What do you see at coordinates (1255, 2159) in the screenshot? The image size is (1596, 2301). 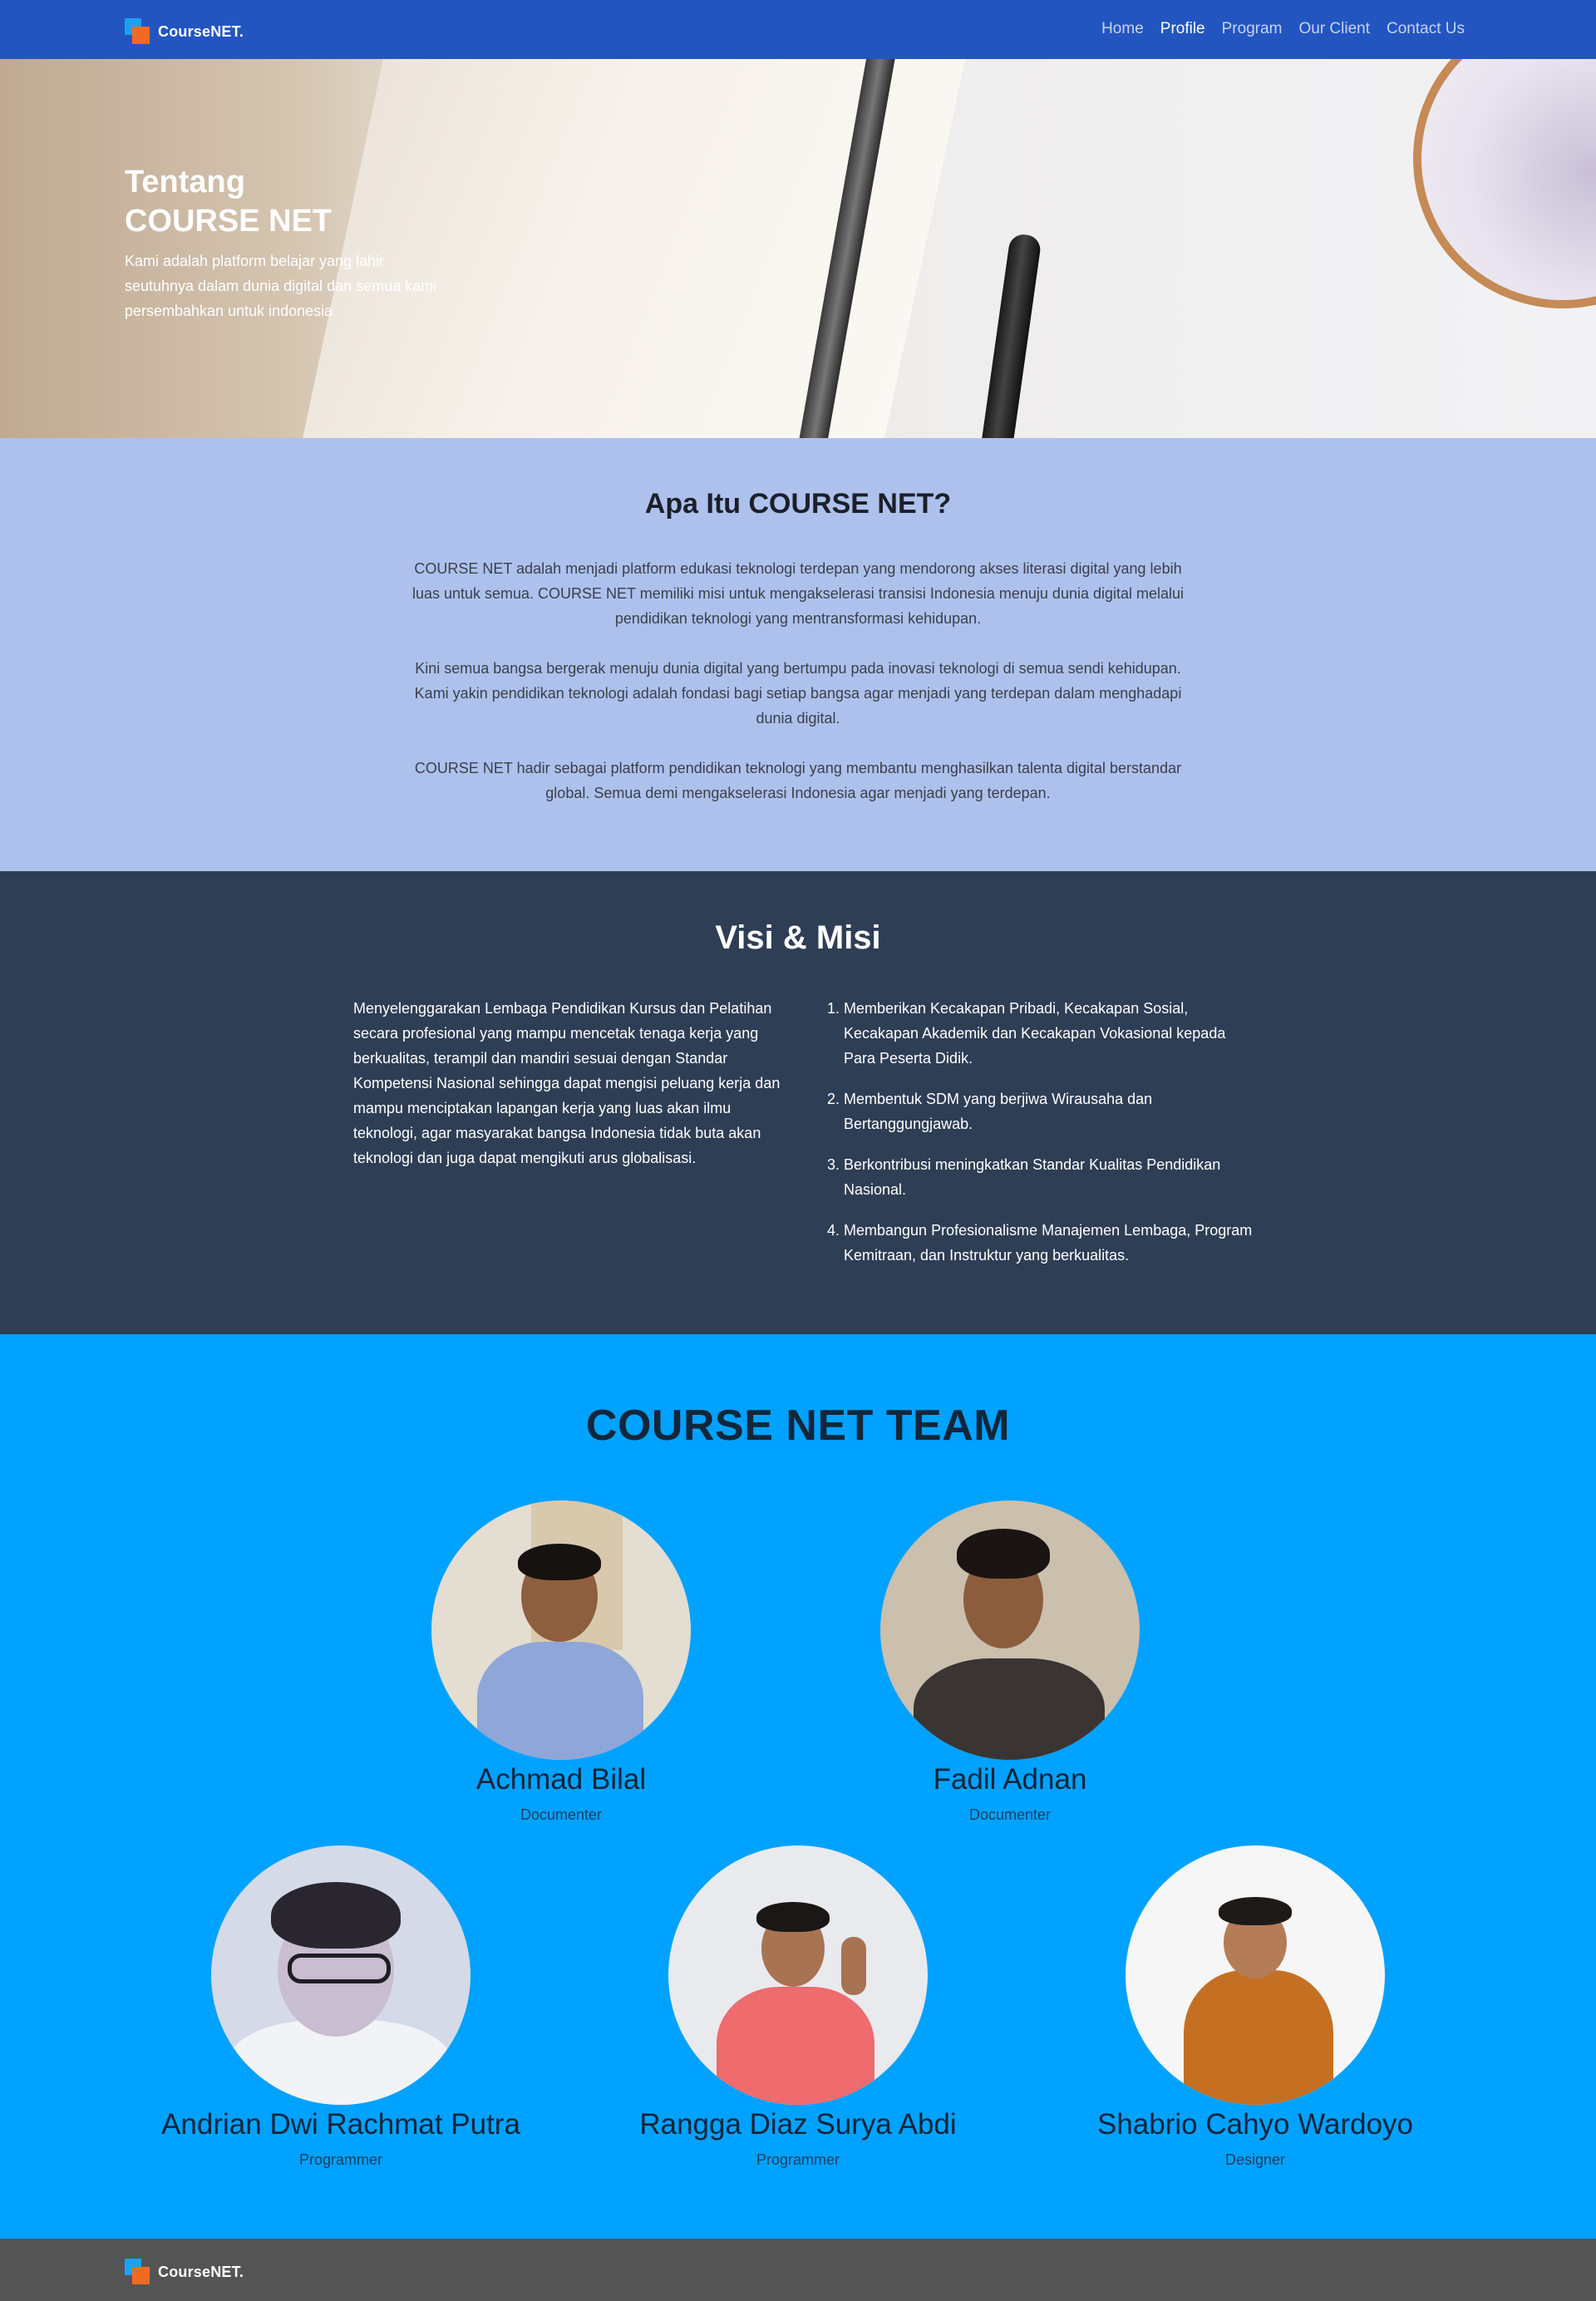 I see `member-role: Designer` at bounding box center [1255, 2159].